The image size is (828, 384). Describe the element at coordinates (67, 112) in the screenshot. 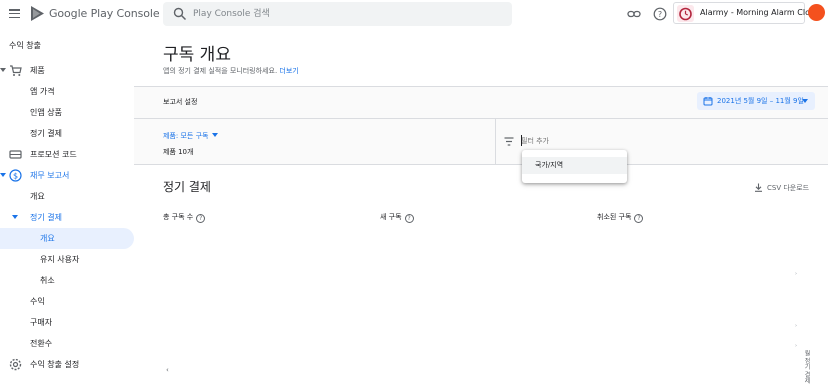

I see `sidebar-item-in-app-products: 인앱 상품` at that location.